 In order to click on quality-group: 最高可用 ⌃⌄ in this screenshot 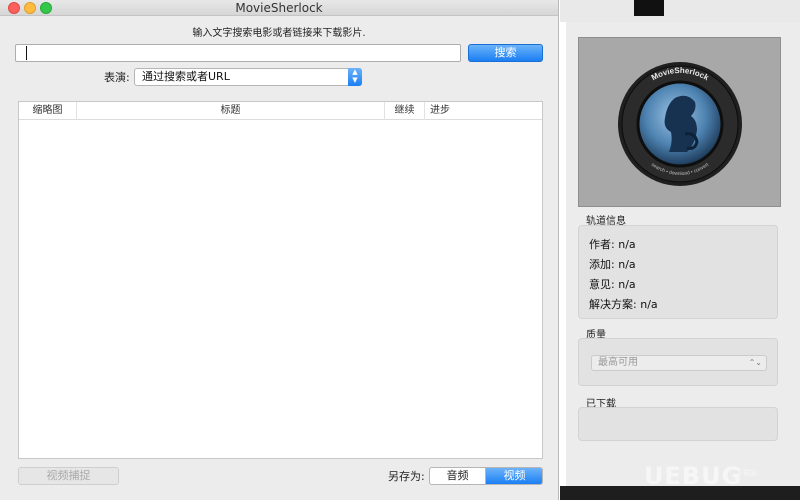, I will do `click(678, 362)`.